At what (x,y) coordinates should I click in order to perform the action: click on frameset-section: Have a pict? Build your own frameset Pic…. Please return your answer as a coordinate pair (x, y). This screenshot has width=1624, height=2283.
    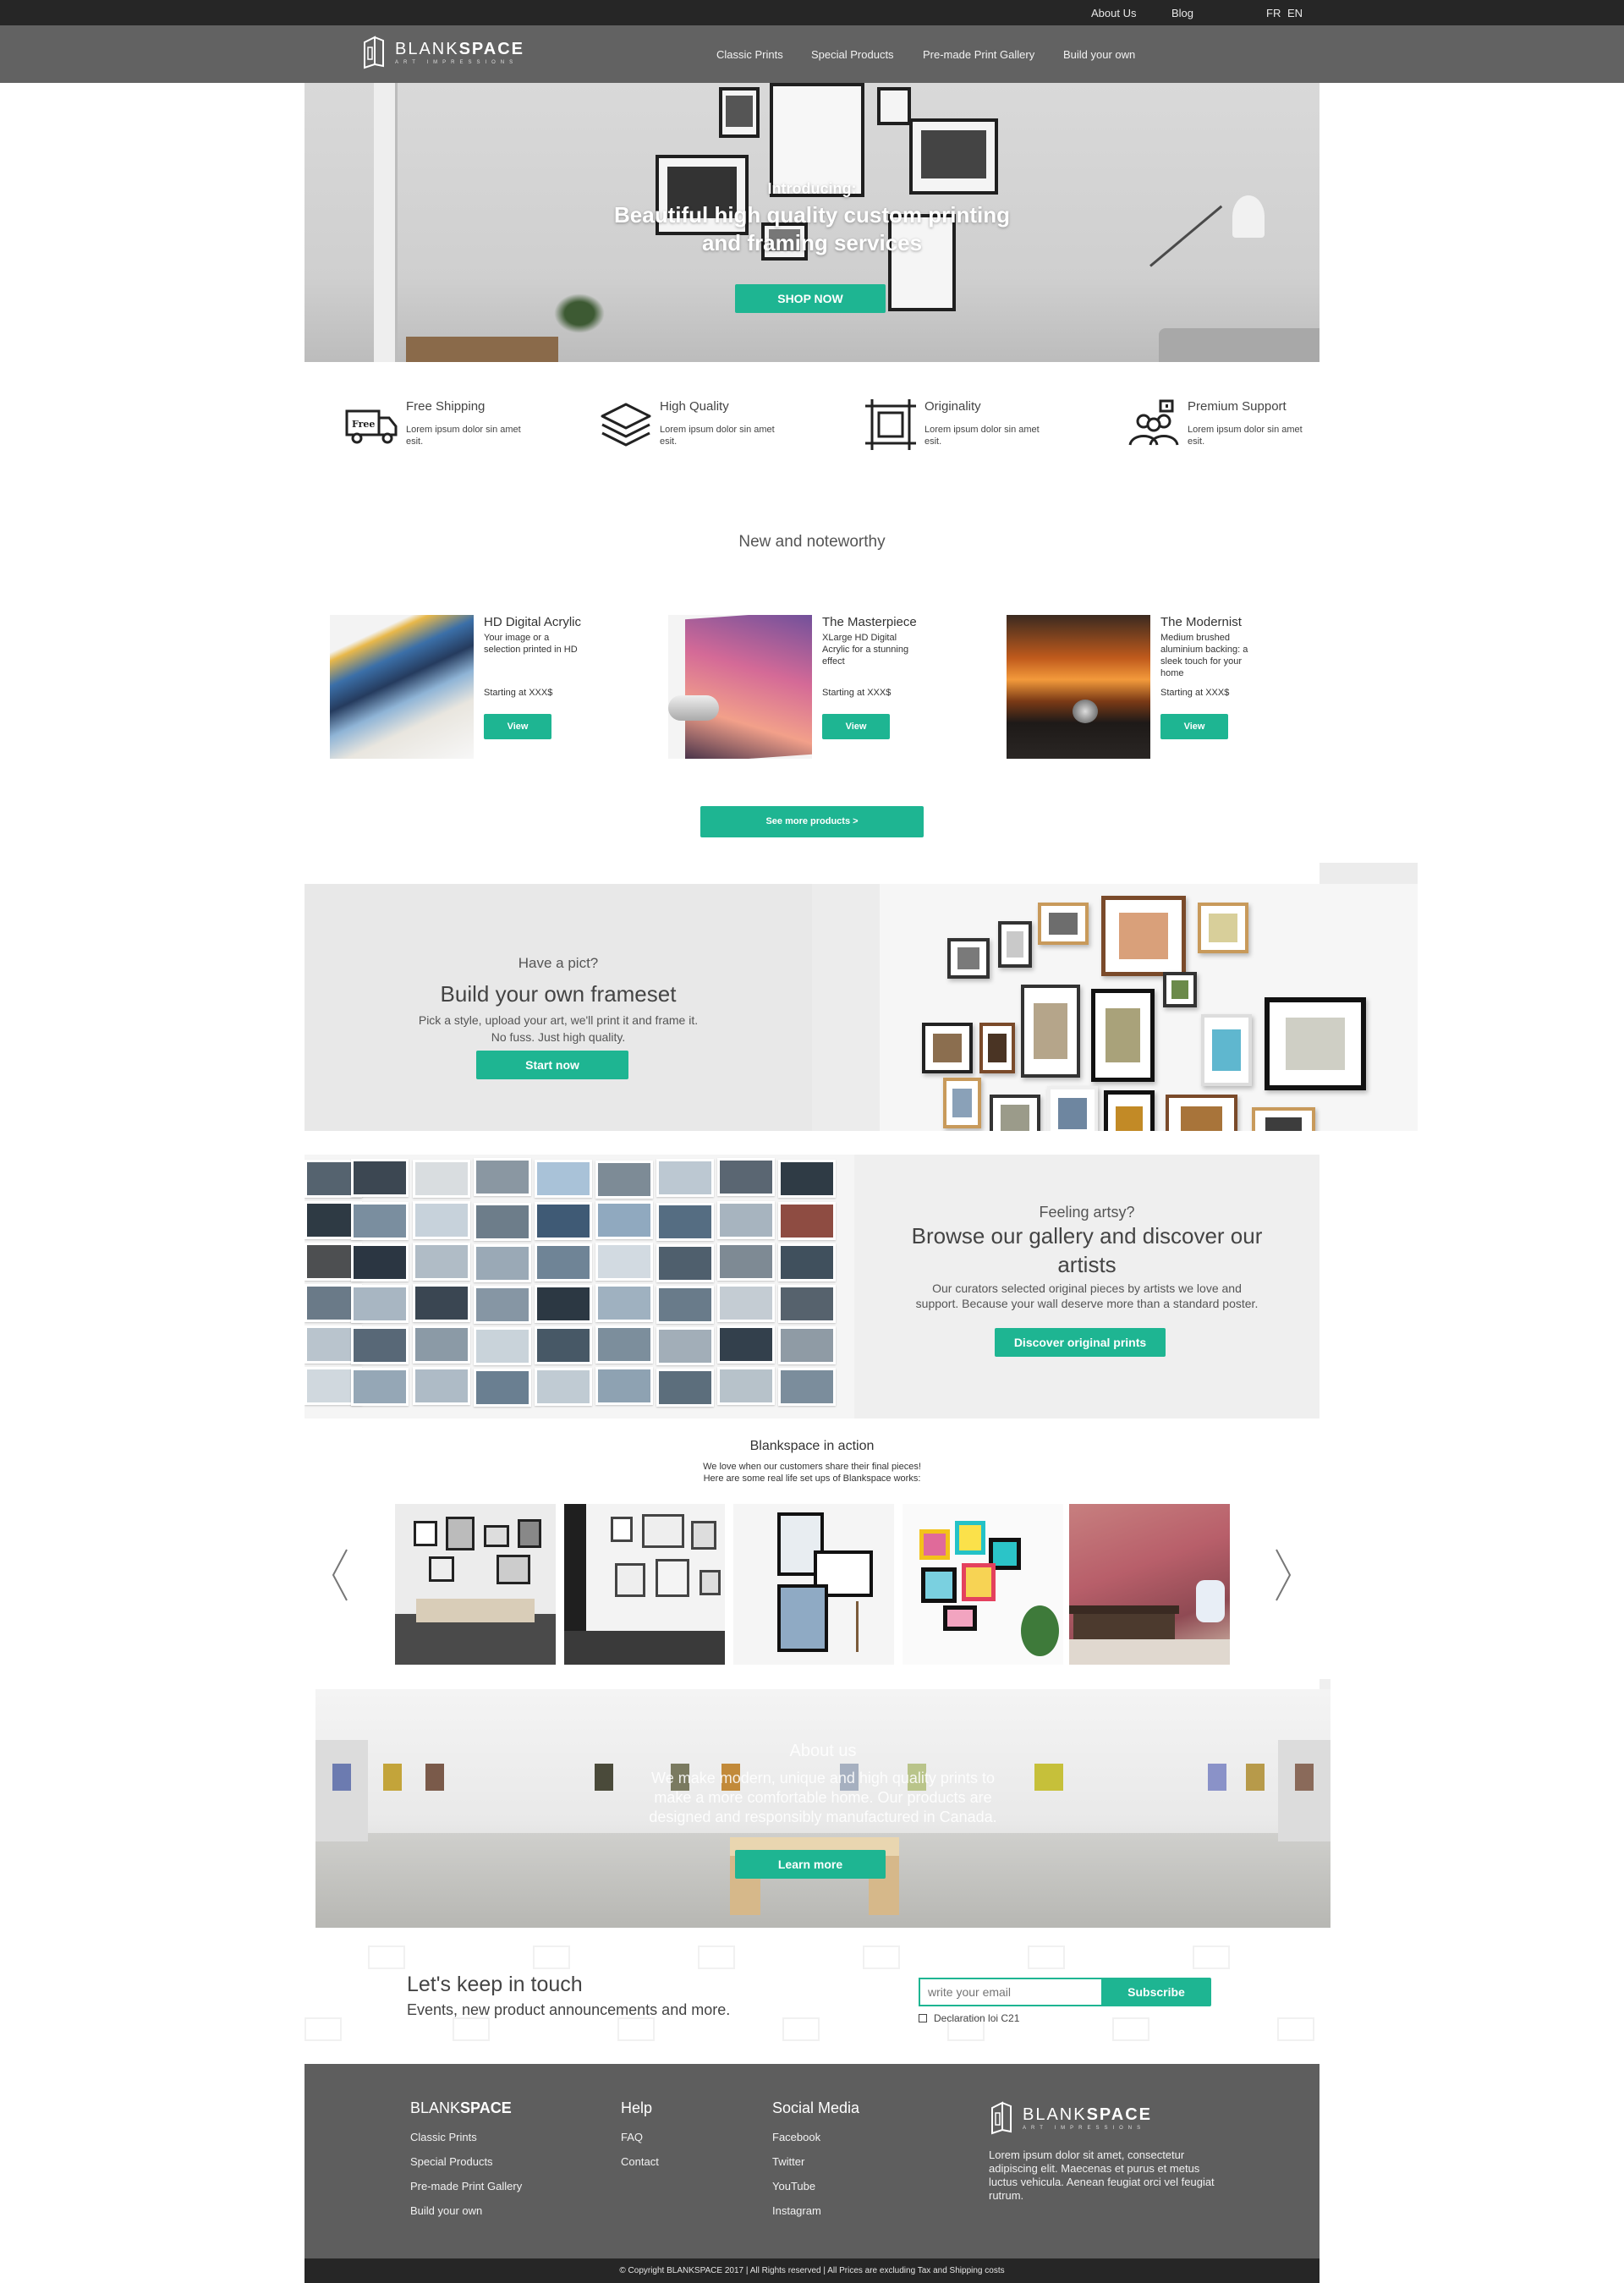
    Looking at the image, I should click on (861, 1007).